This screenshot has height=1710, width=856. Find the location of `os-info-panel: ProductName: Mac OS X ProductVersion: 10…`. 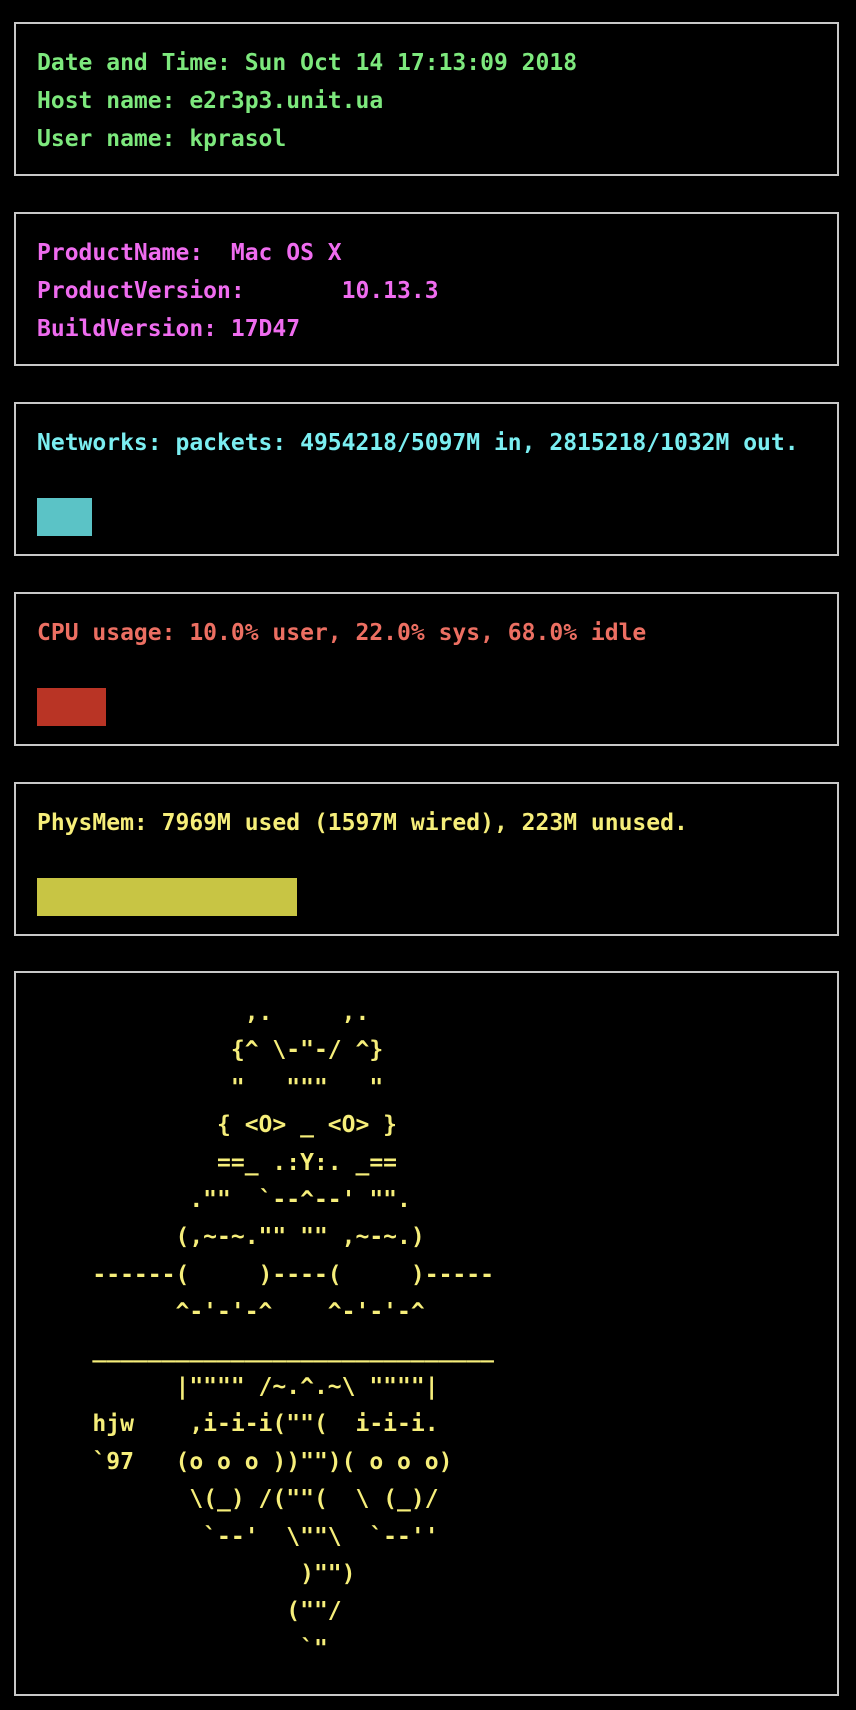

os-info-panel: ProductName: Mac OS X ProductVersion: 10… is located at coordinates (426, 289).